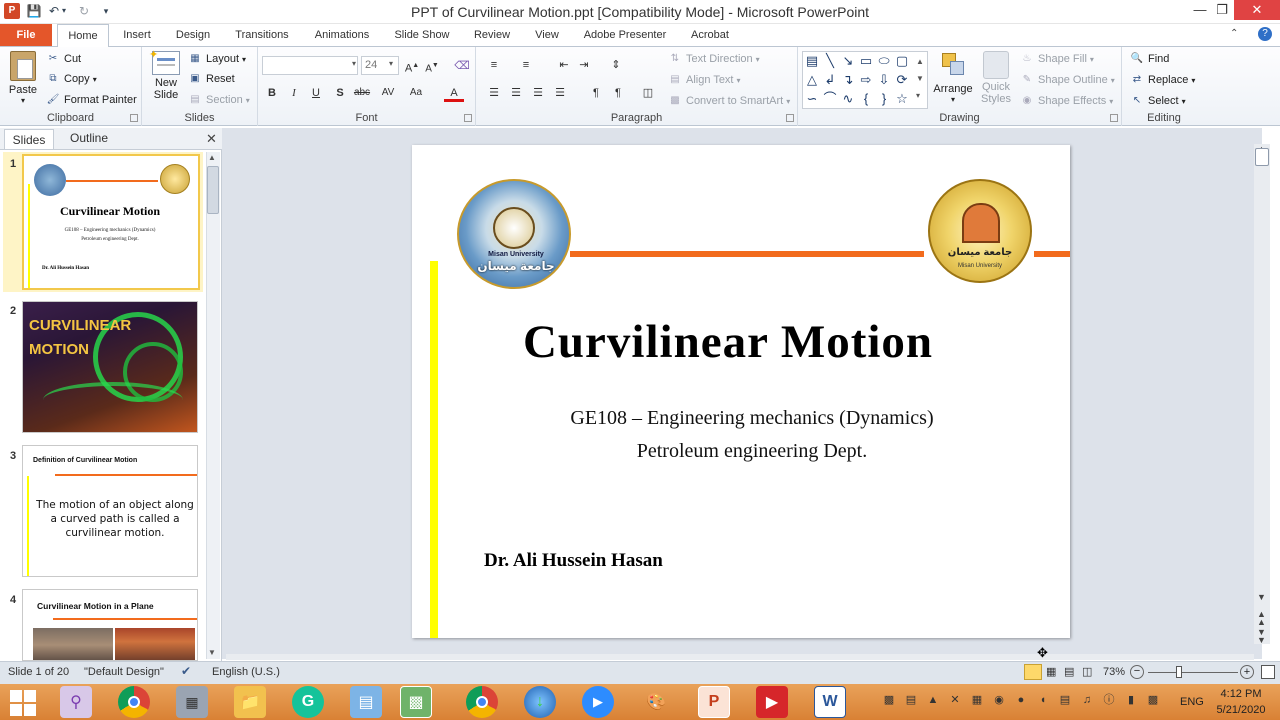 This screenshot has height=720, width=1280. I want to click on arrow-line-shape-icon: ↘, so click(848, 61).